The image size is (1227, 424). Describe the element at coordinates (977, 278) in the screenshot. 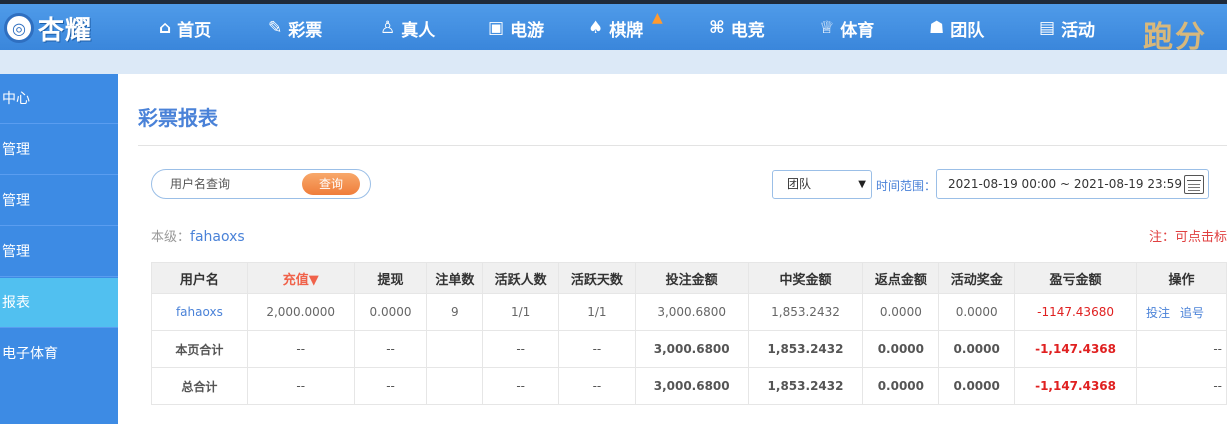

I see `column-header: 活动奖金` at that location.